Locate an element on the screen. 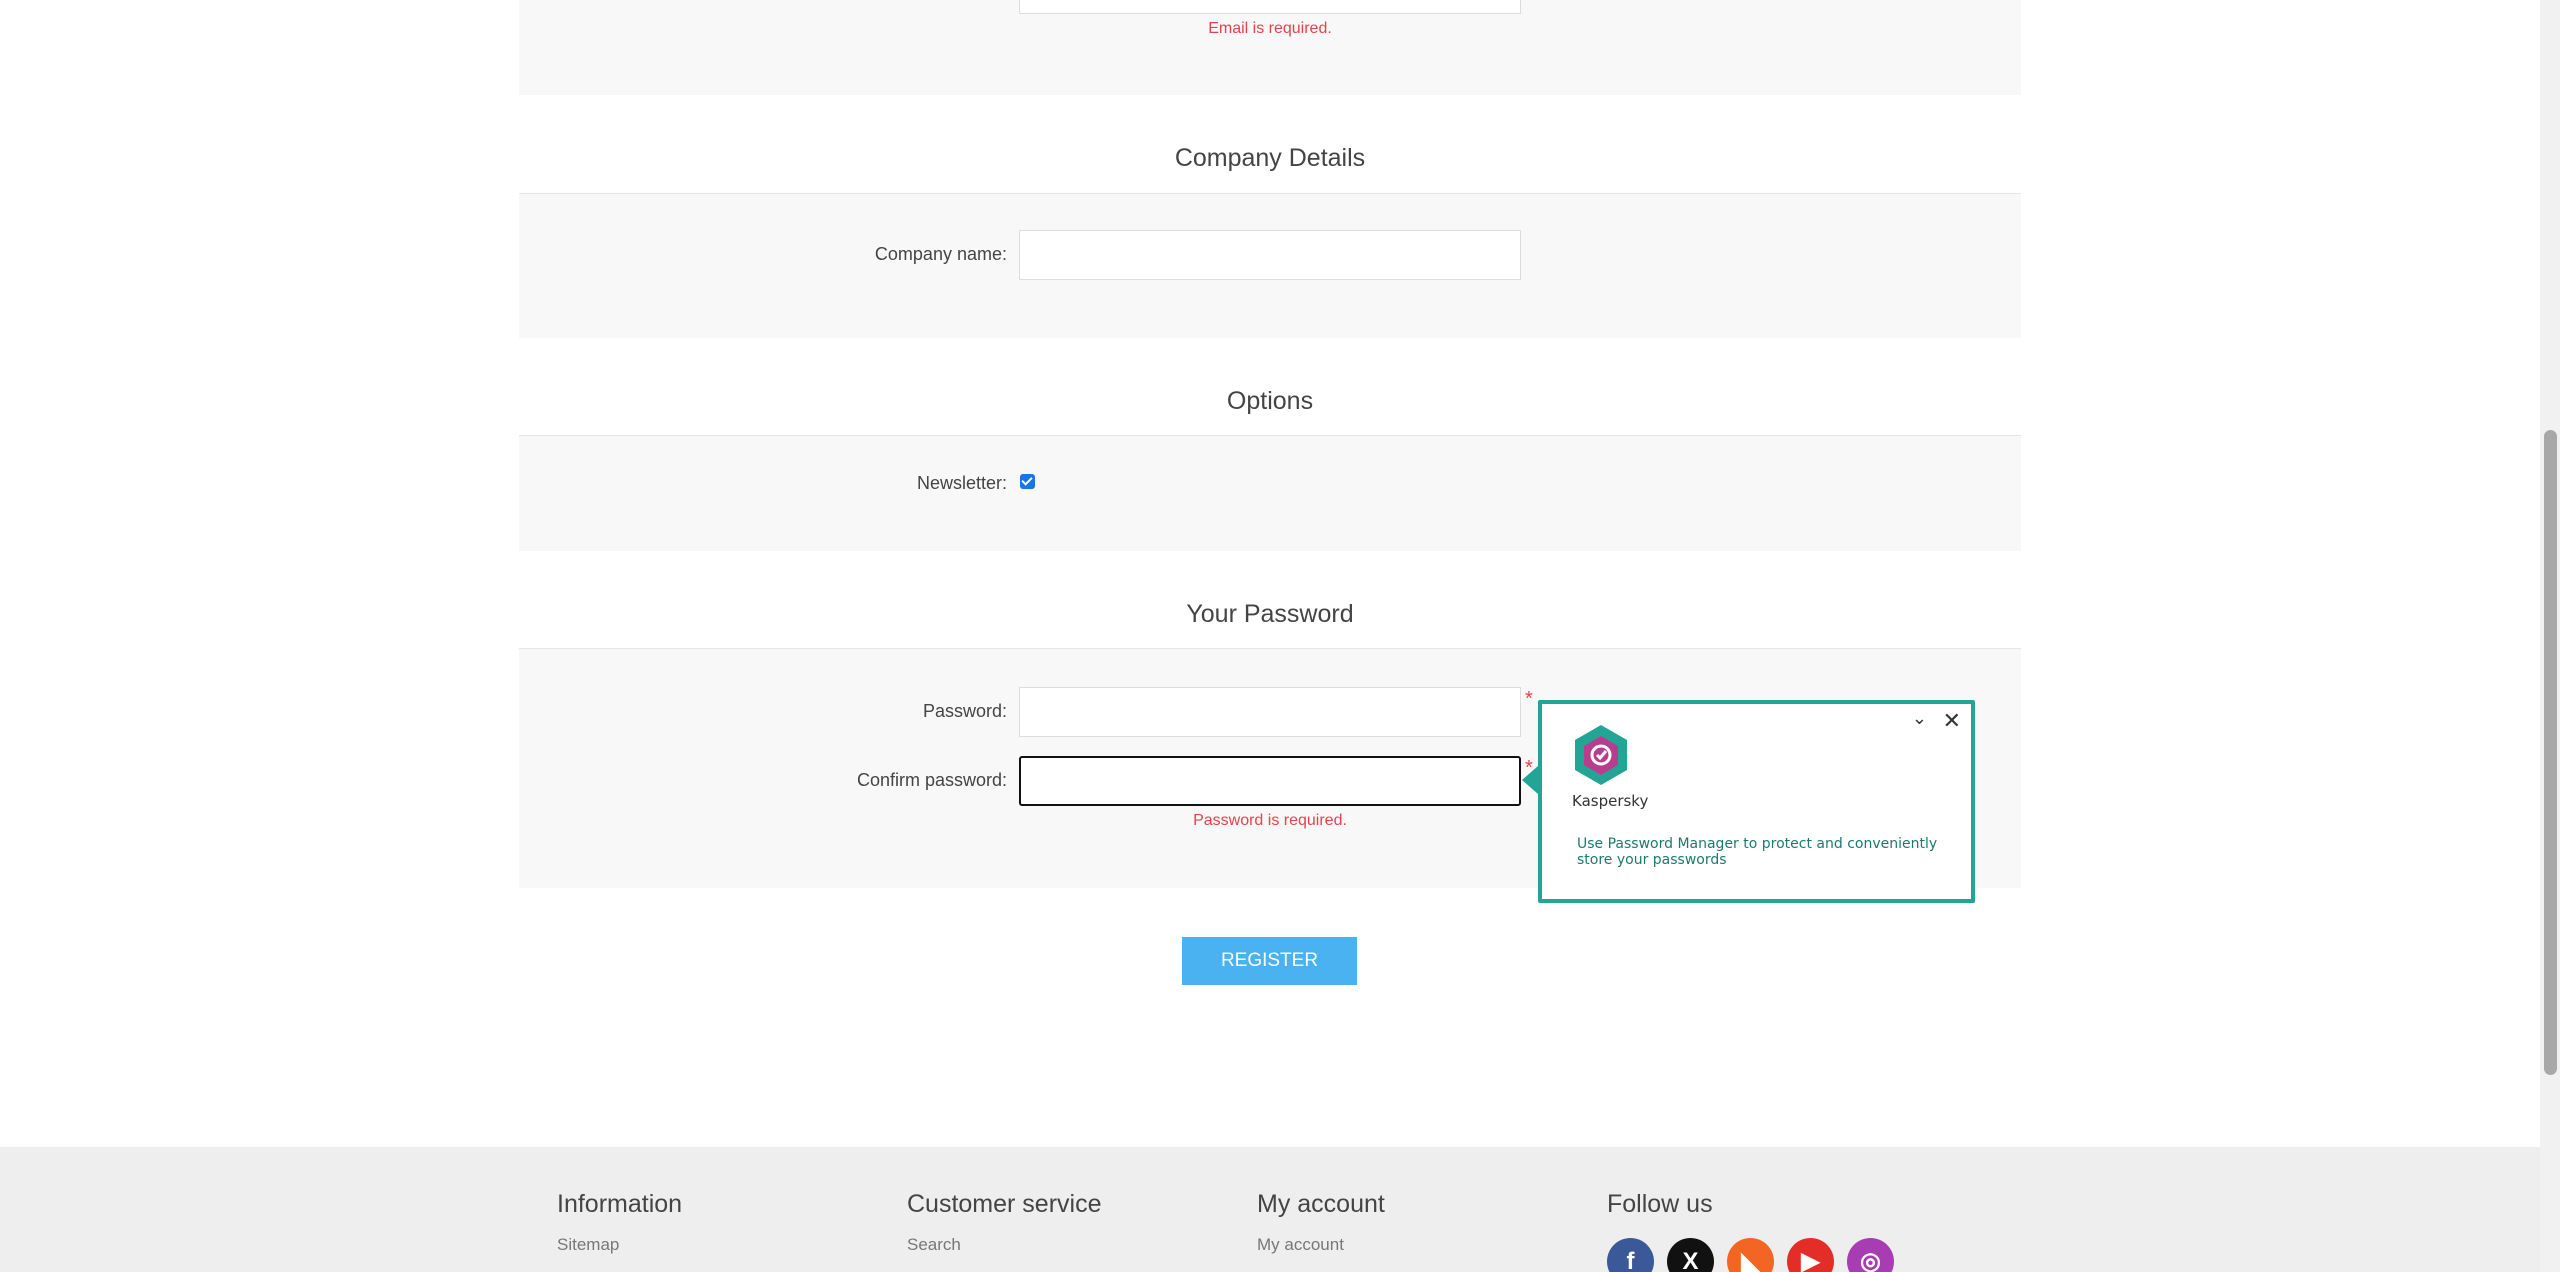 Image resolution: width=2560 pixels, height=1272 pixels. email-section is located at coordinates (1270, 47).